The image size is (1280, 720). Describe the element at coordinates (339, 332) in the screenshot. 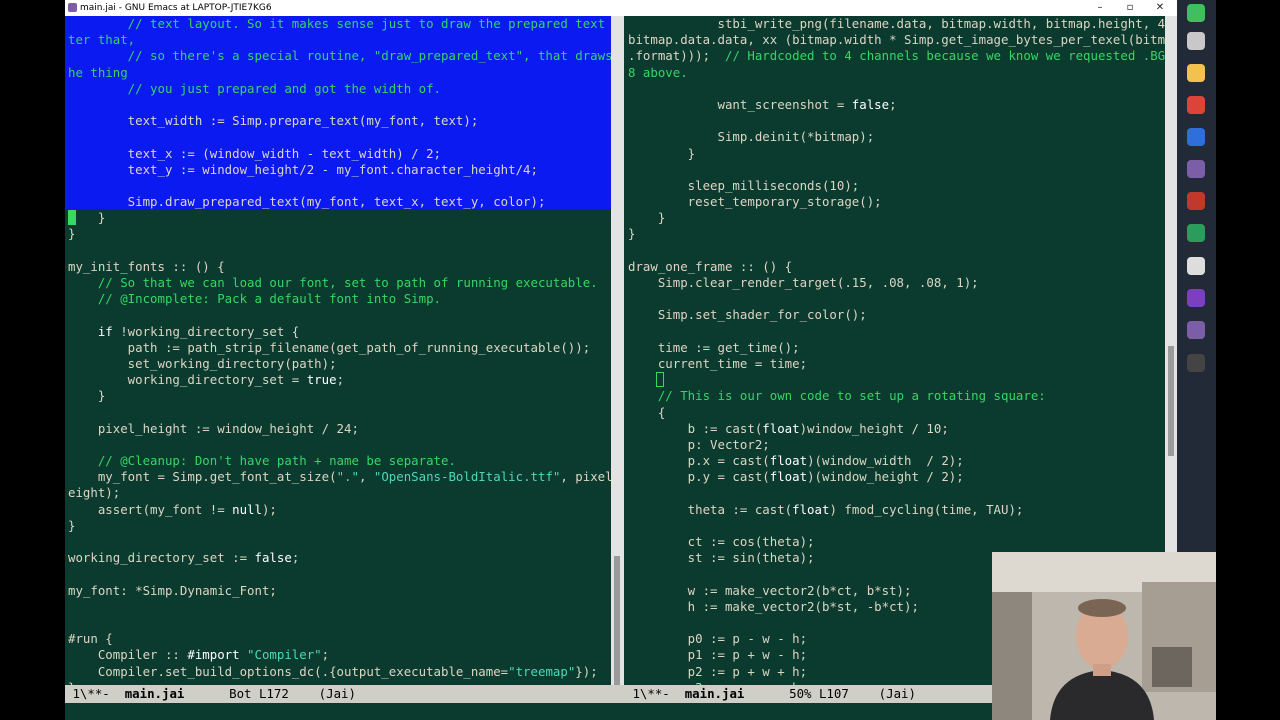

I see `code-line: if !working_directory_set {` at that location.